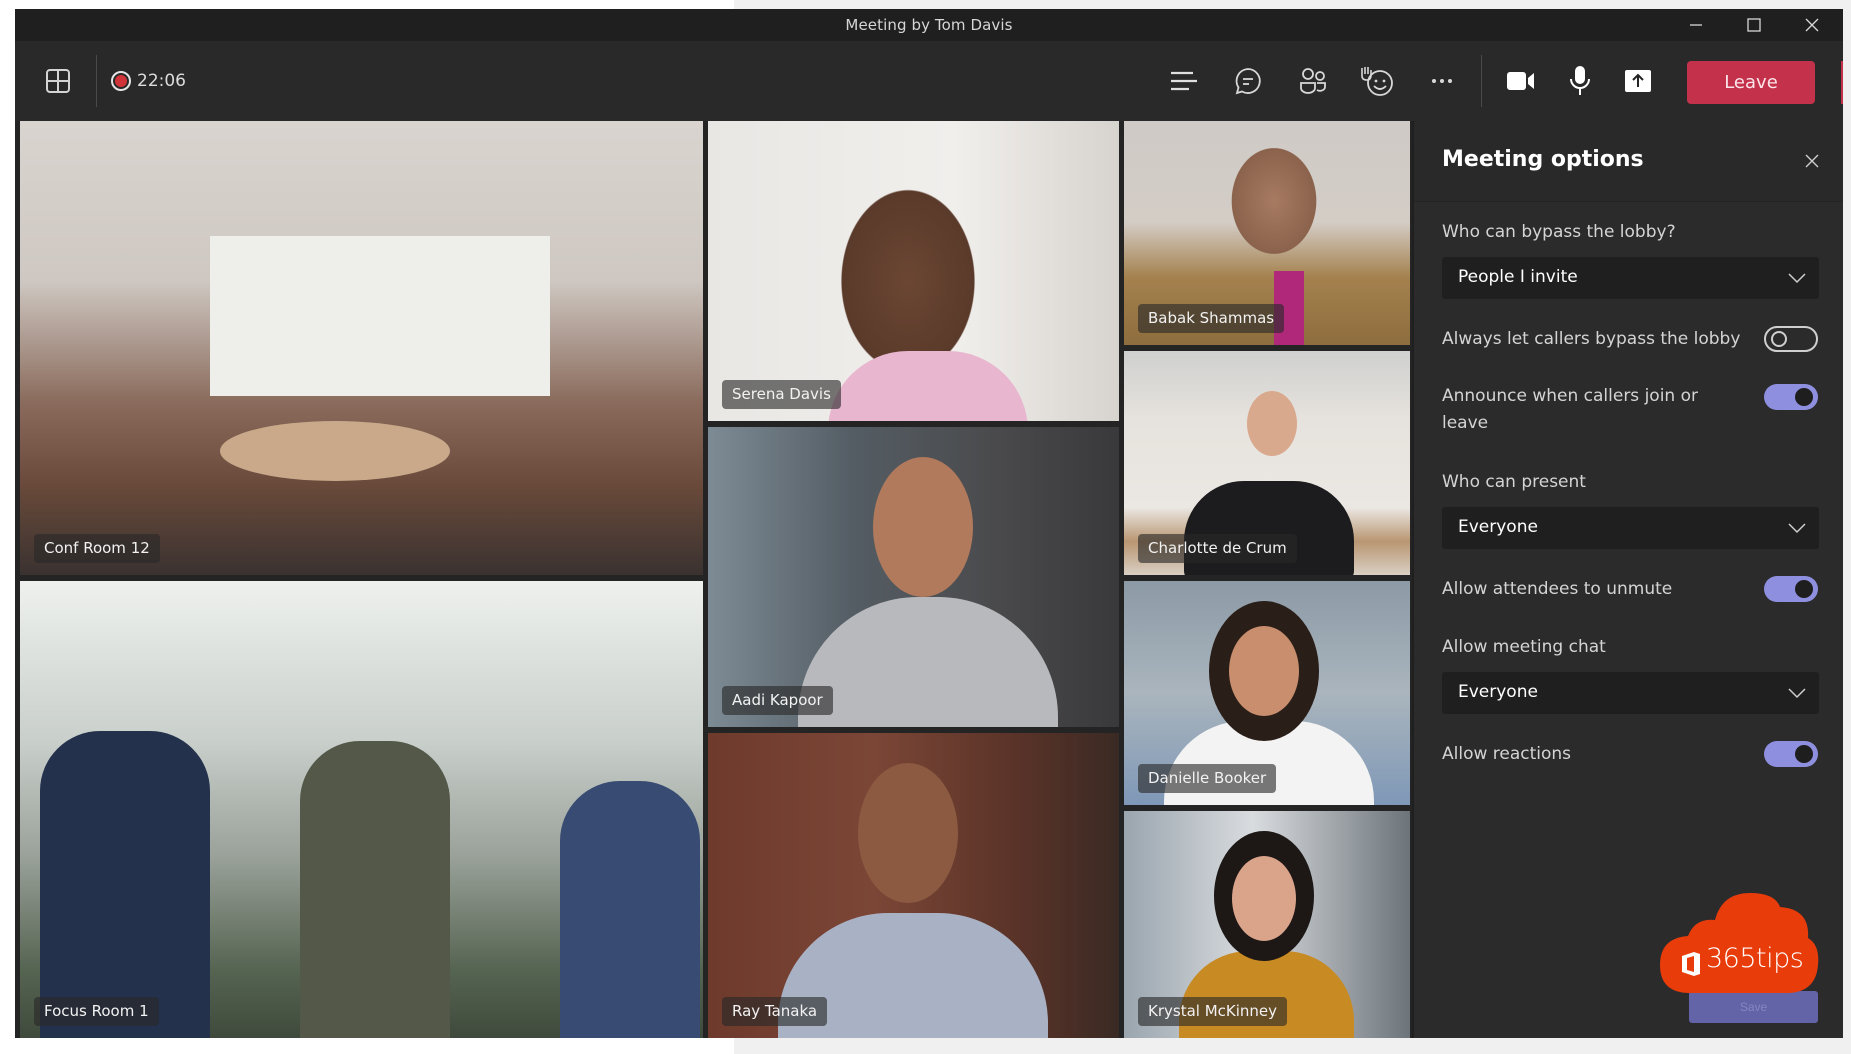  I want to click on leave-dropdown-edge, so click(1842, 82).